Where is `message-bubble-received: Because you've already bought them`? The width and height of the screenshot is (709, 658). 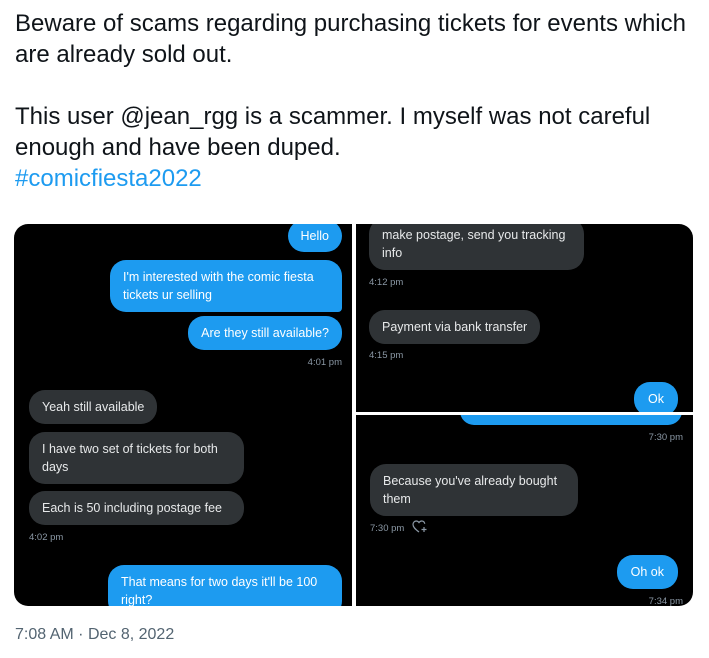
message-bubble-received: Because you've already bought them is located at coordinates (474, 490).